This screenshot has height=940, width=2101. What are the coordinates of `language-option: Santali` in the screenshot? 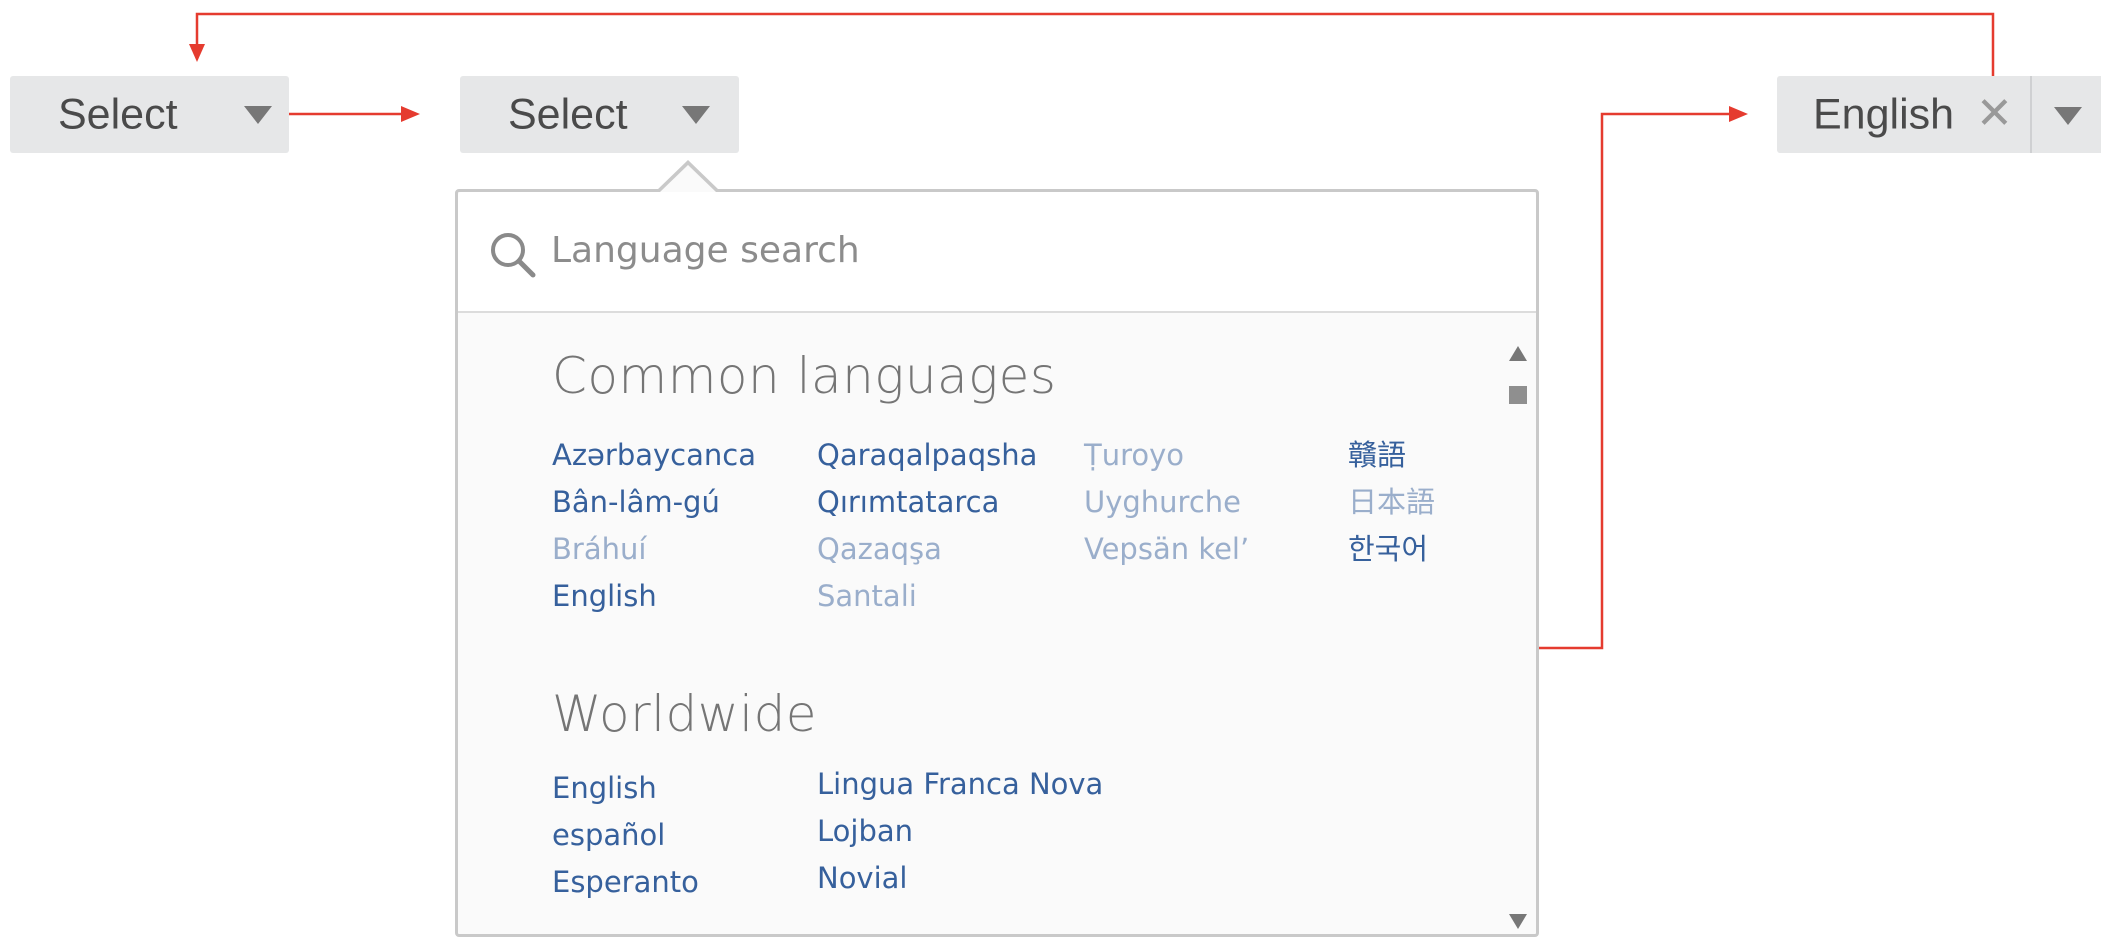 It's located at (867, 596).